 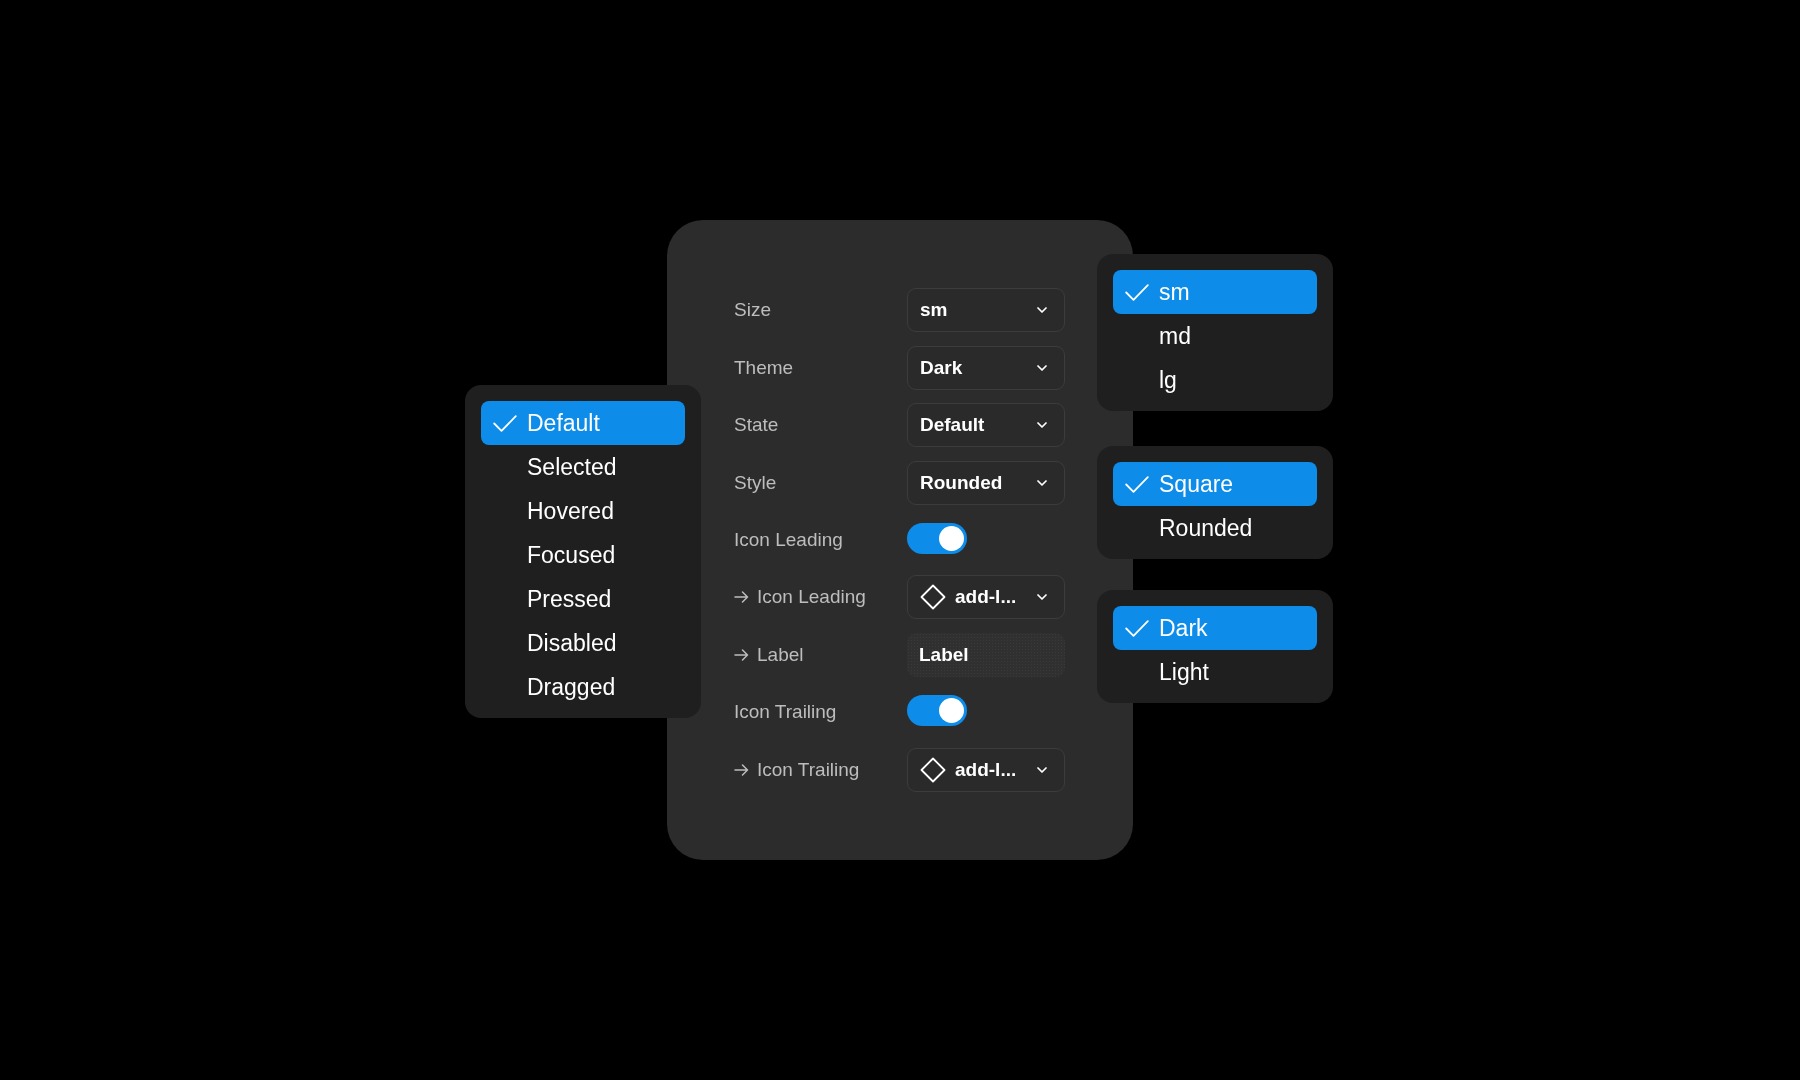 I want to click on menu-item: Dragged, so click(x=583, y=687).